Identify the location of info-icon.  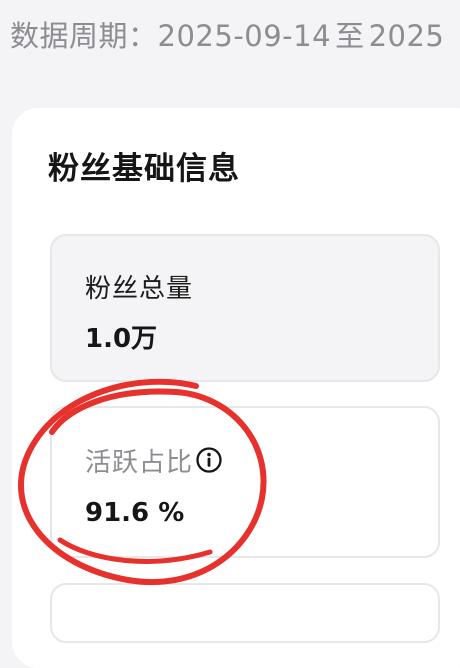
(209, 464).